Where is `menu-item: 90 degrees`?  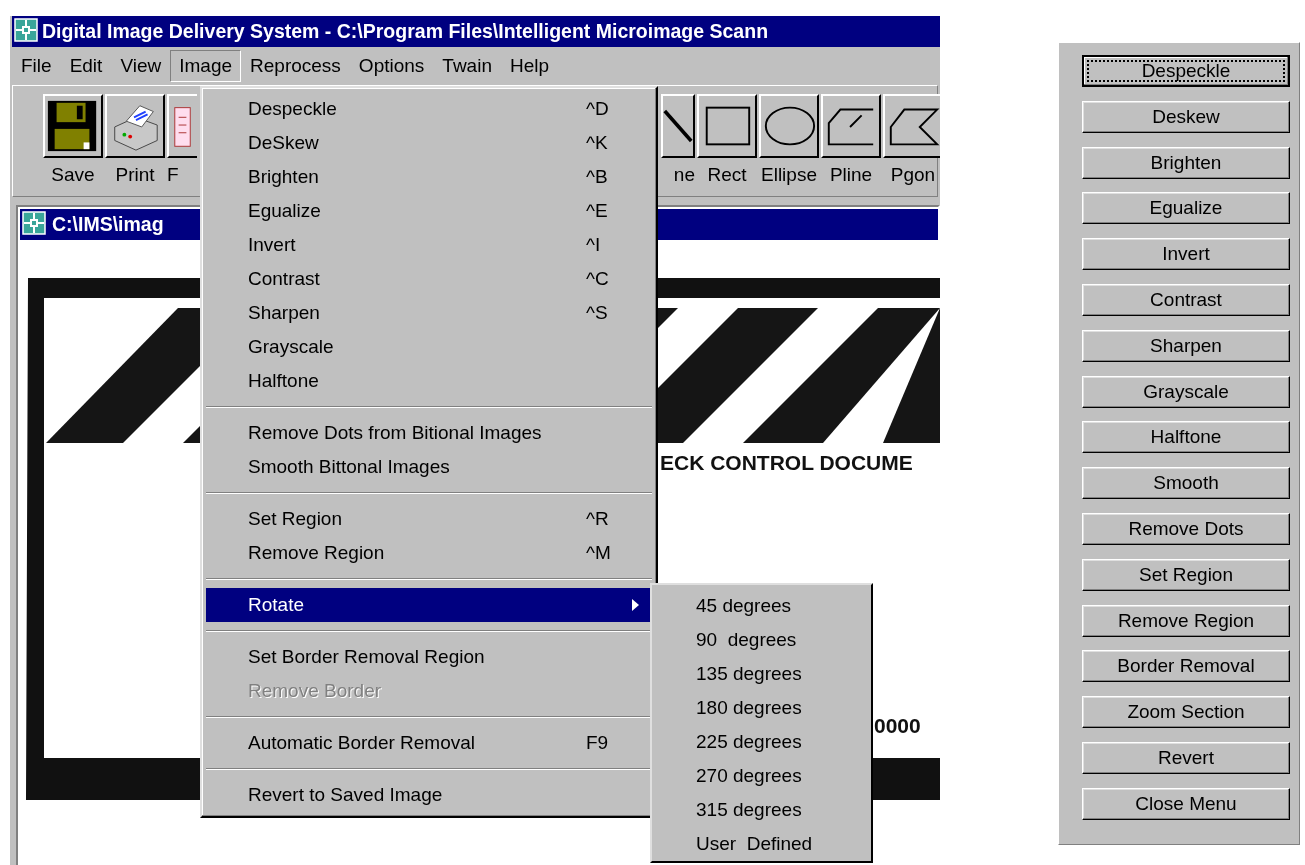
menu-item: 90 degrees is located at coordinates (761, 640).